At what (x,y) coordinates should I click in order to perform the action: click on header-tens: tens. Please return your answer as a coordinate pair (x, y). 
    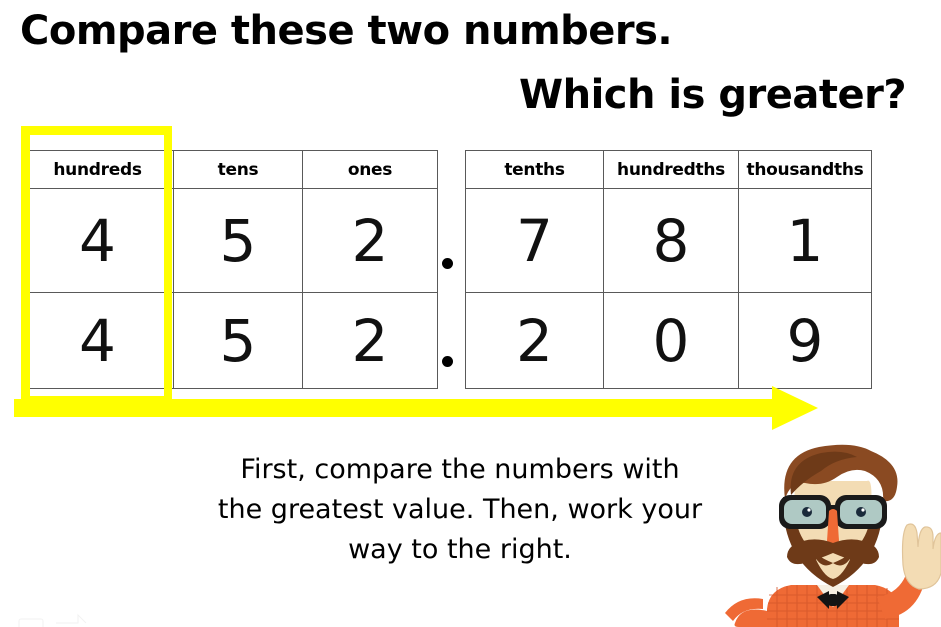
    Looking at the image, I should click on (238, 169).